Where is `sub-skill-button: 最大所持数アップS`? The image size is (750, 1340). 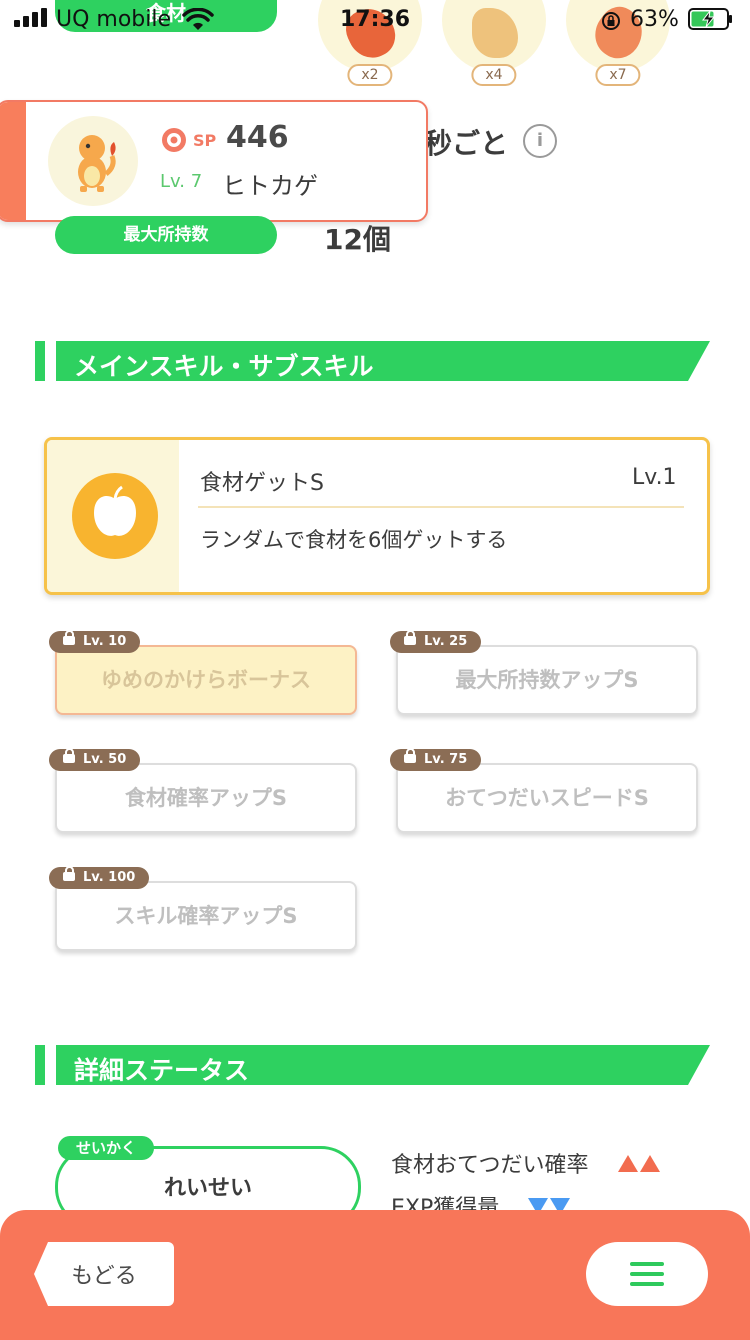 sub-skill-button: 最大所持数アップS is located at coordinates (547, 680).